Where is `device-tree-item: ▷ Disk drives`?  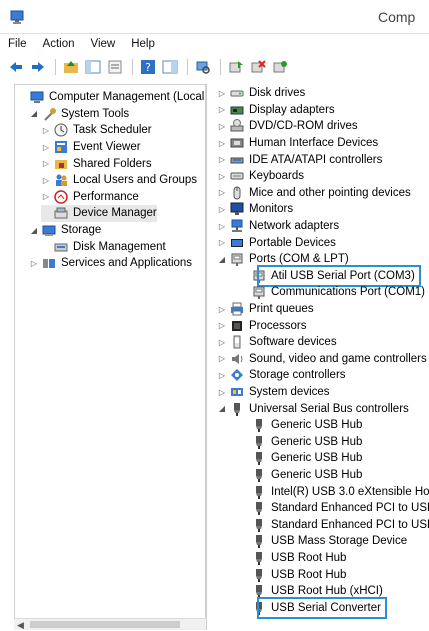 device-tree-item: ▷ Disk drives is located at coordinates (261, 93).